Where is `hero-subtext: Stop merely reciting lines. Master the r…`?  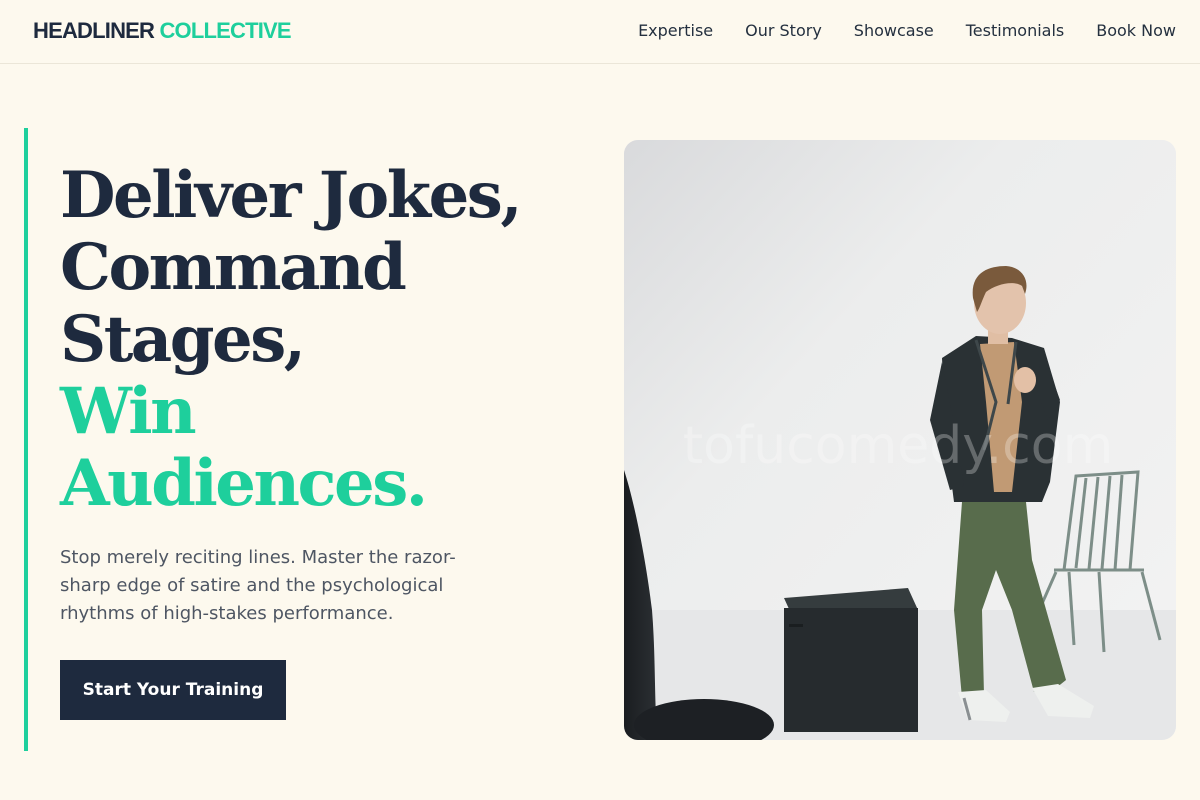 hero-subtext: Stop merely reciting lines. Master the r… is located at coordinates (258, 585).